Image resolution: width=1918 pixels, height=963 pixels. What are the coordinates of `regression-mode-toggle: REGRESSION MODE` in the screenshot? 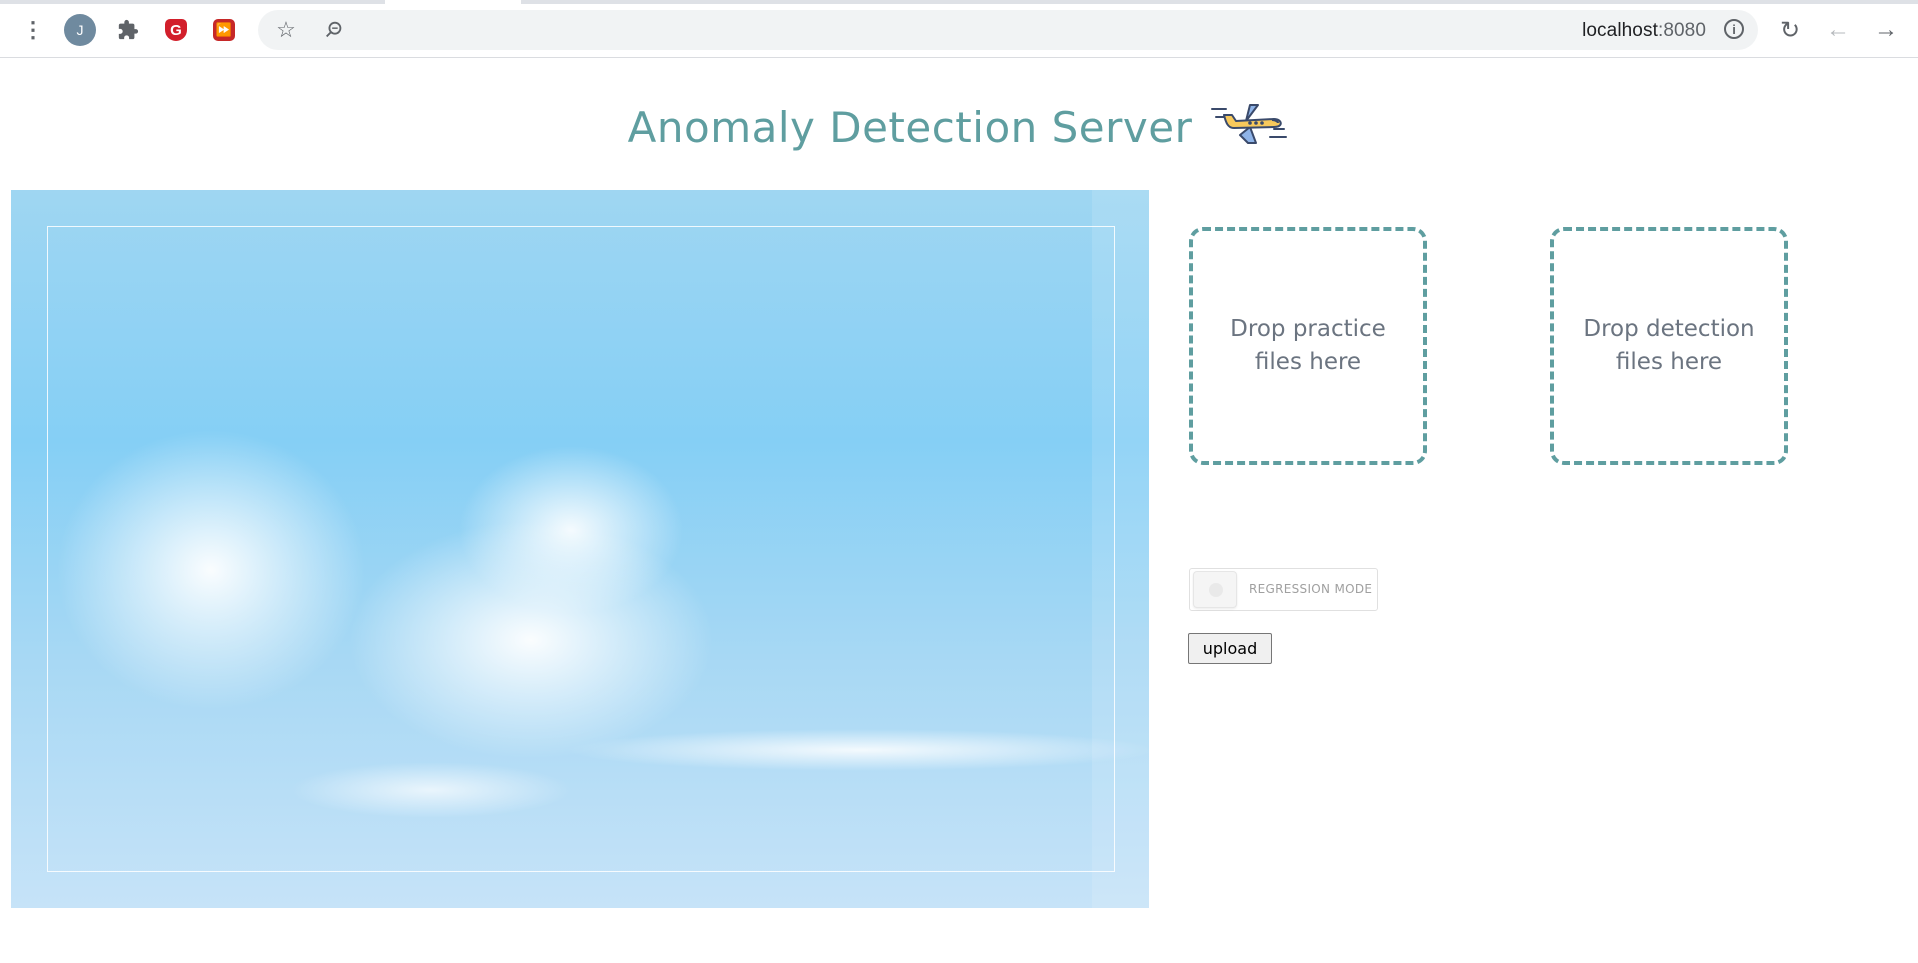 It's located at (1283, 589).